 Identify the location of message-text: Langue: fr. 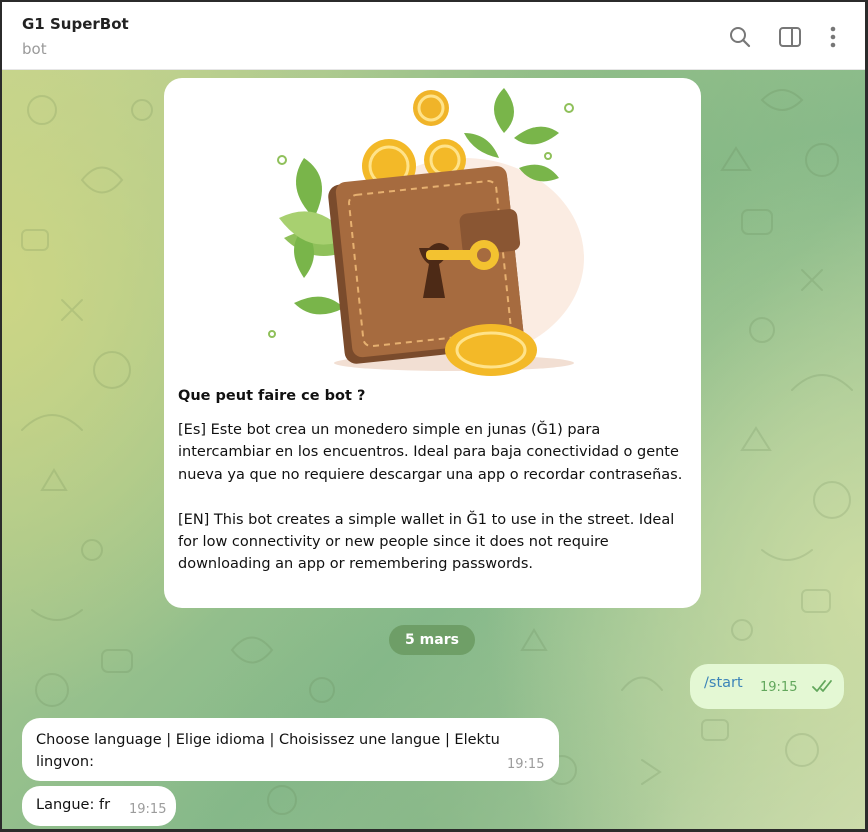
(73, 805).